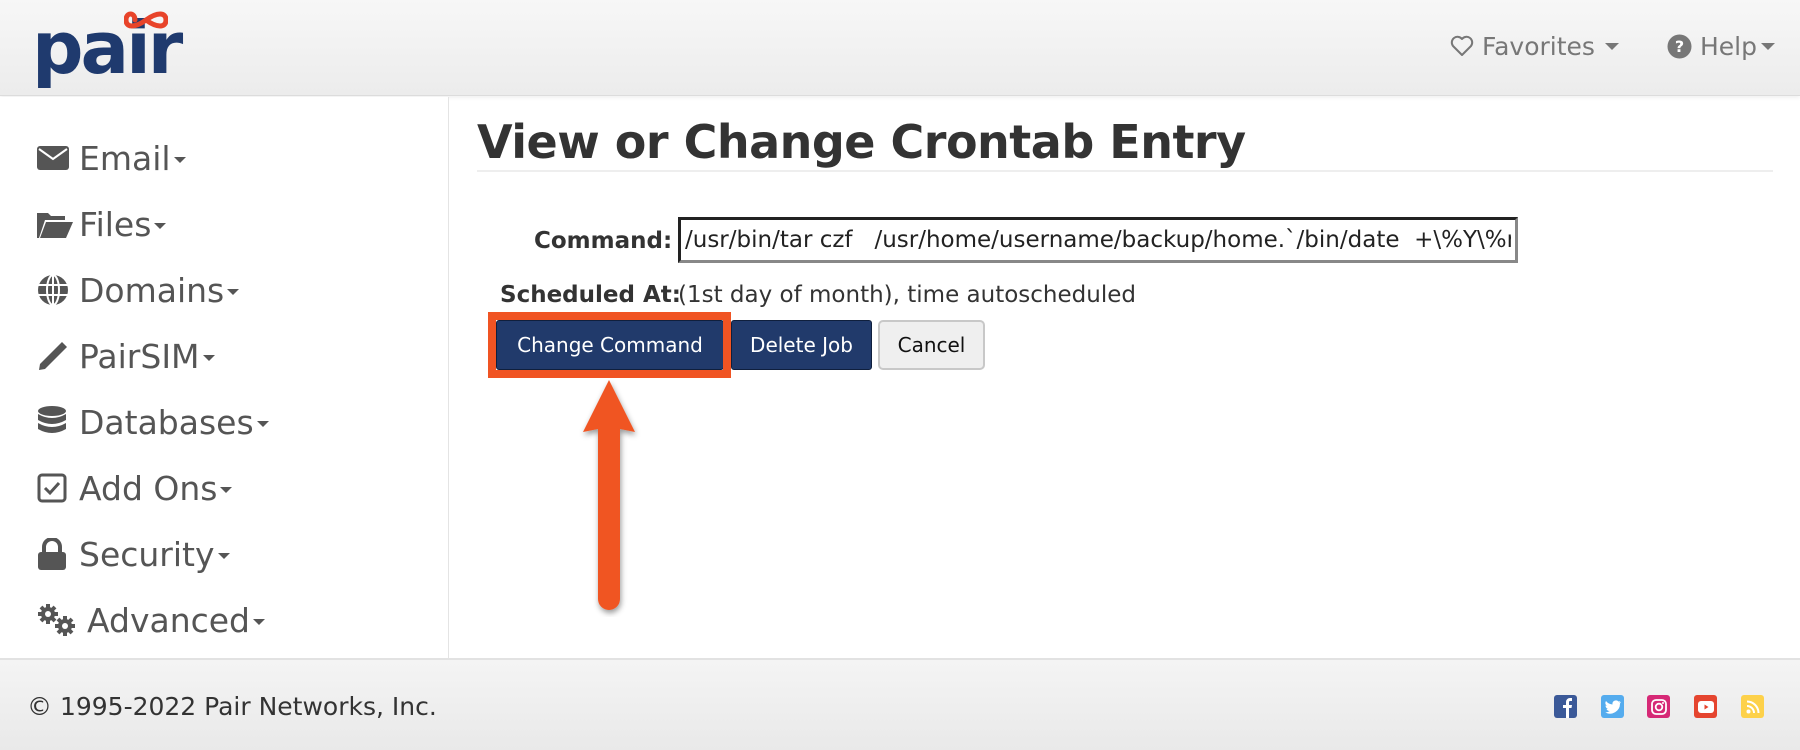 This screenshot has height=750, width=1800. What do you see at coordinates (1565, 706) in the screenshot?
I see `facebook-icon` at bounding box center [1565, 706].